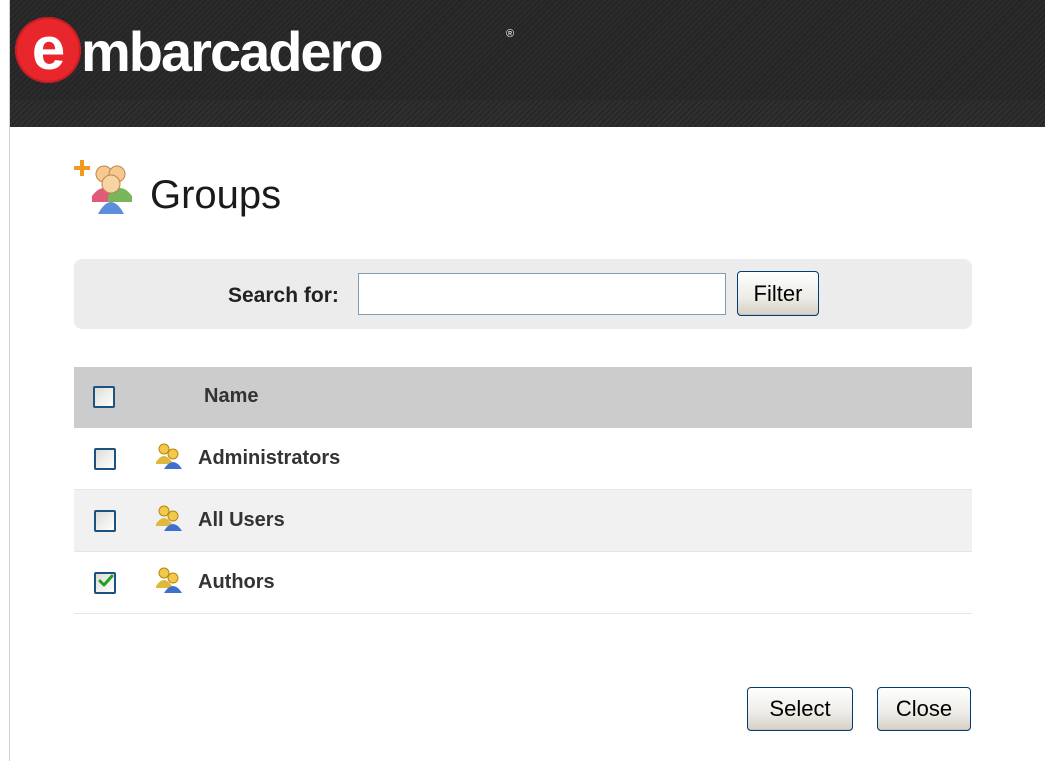 The image size is (1045, 761). Describe the element at coordinates (800, 709) in the screenshot. I see `select-button: Select` at that location.